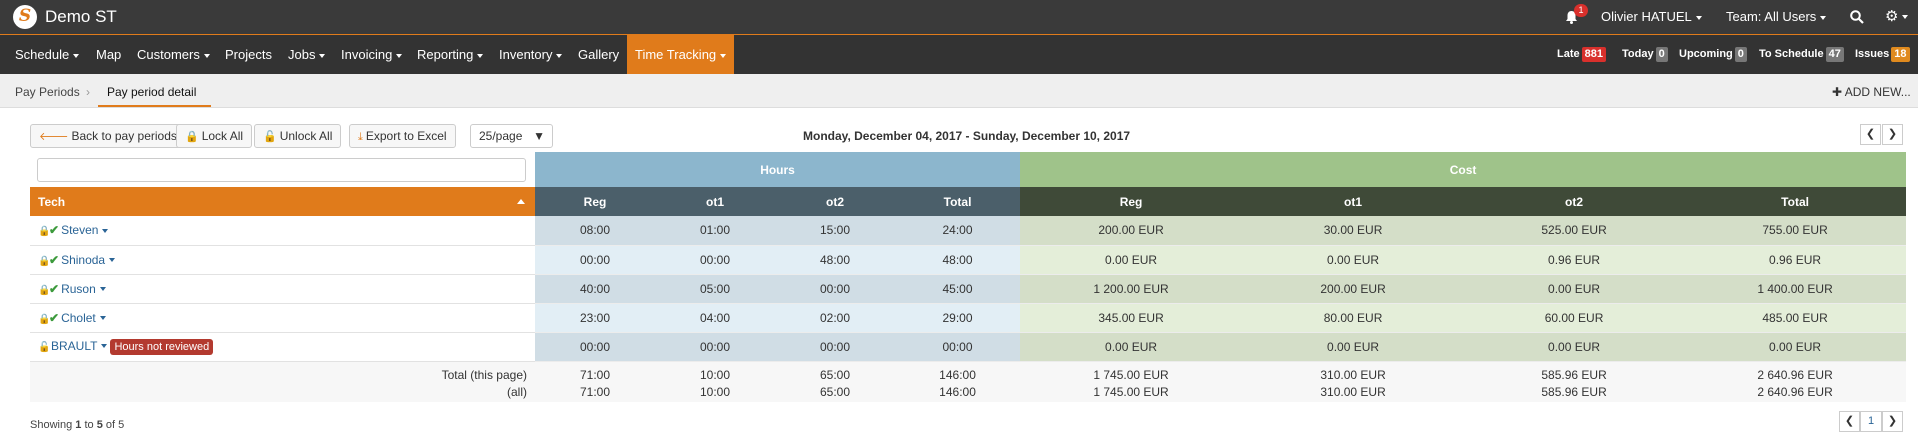 This screenshot has height=433, width=1918. What do you see at coordinates (595, 231) in the screenshot?
I see `hours-reg-cell: 08:00` at bounding box center [595, 231].